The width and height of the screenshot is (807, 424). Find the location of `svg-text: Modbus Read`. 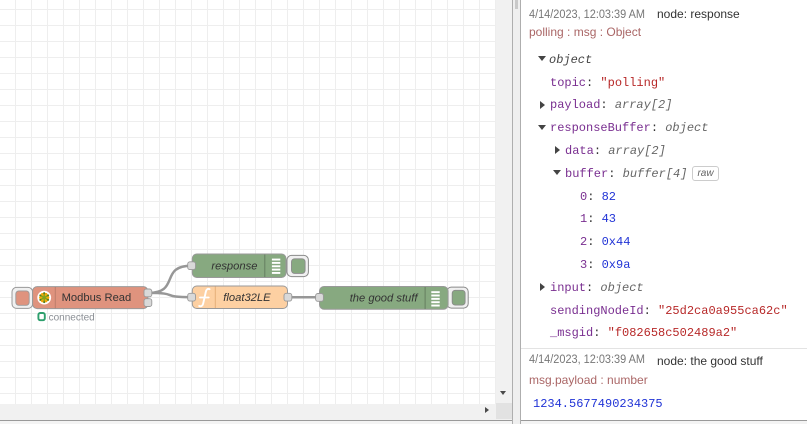

svg-text: Modbus Read is located at coordinates (97, 298).